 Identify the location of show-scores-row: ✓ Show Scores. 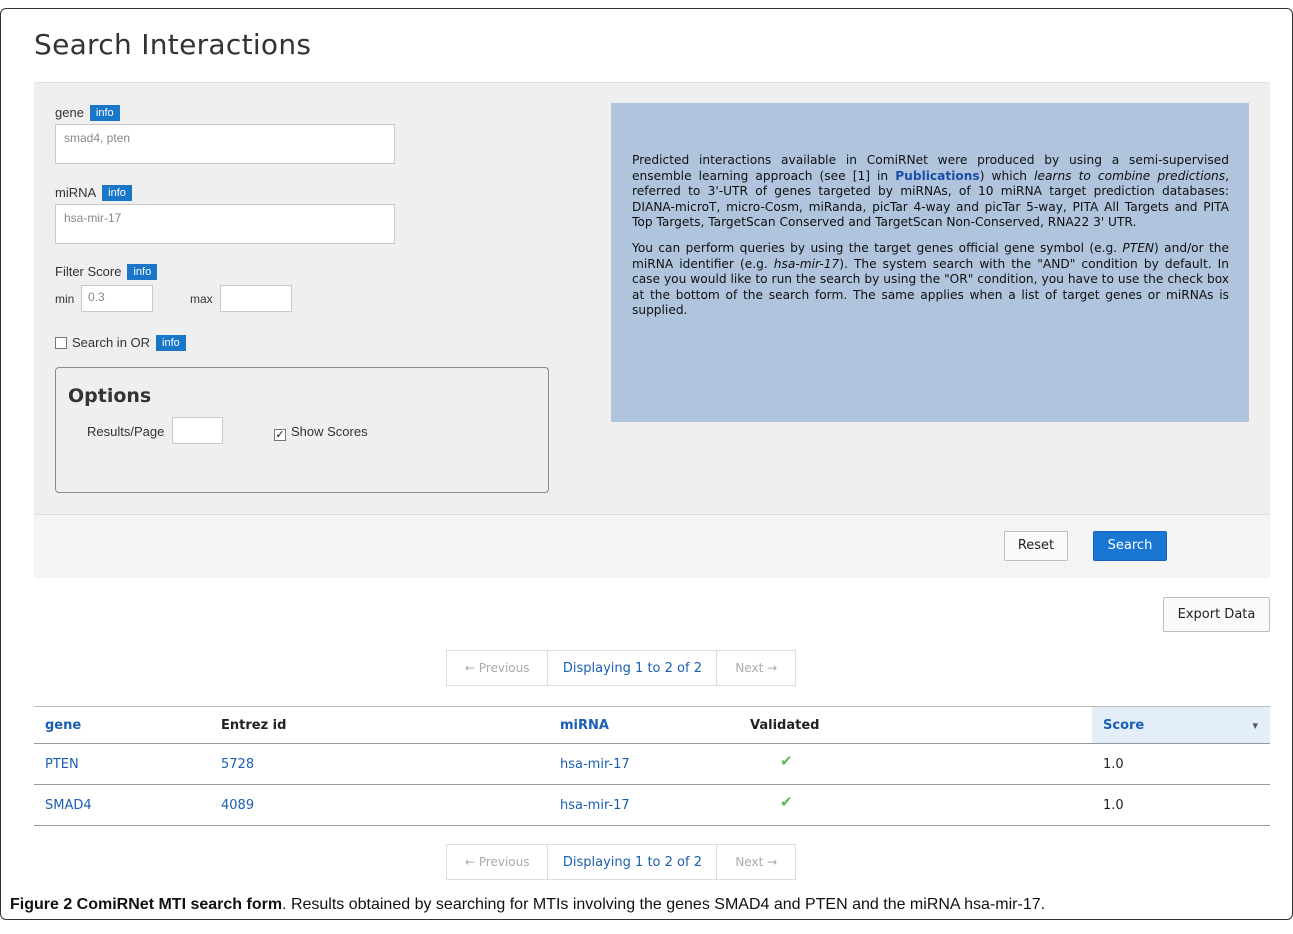
(321, 432).